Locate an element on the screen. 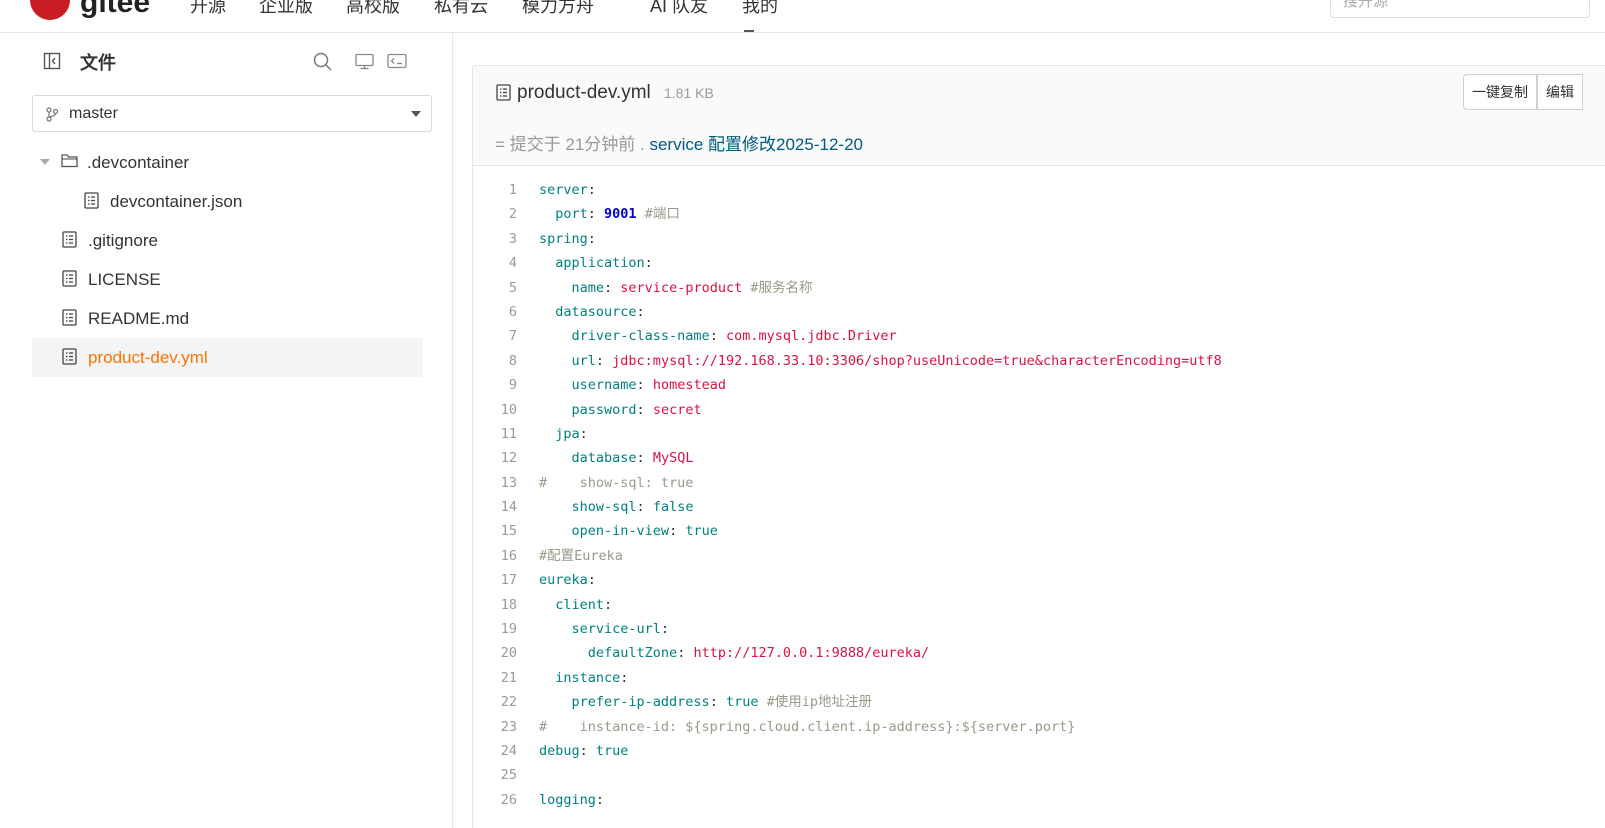 This screenshot has width=1605, height=828. commit-prefix: = 提交于 21分钟前 . is located at coordinates (572, 144).